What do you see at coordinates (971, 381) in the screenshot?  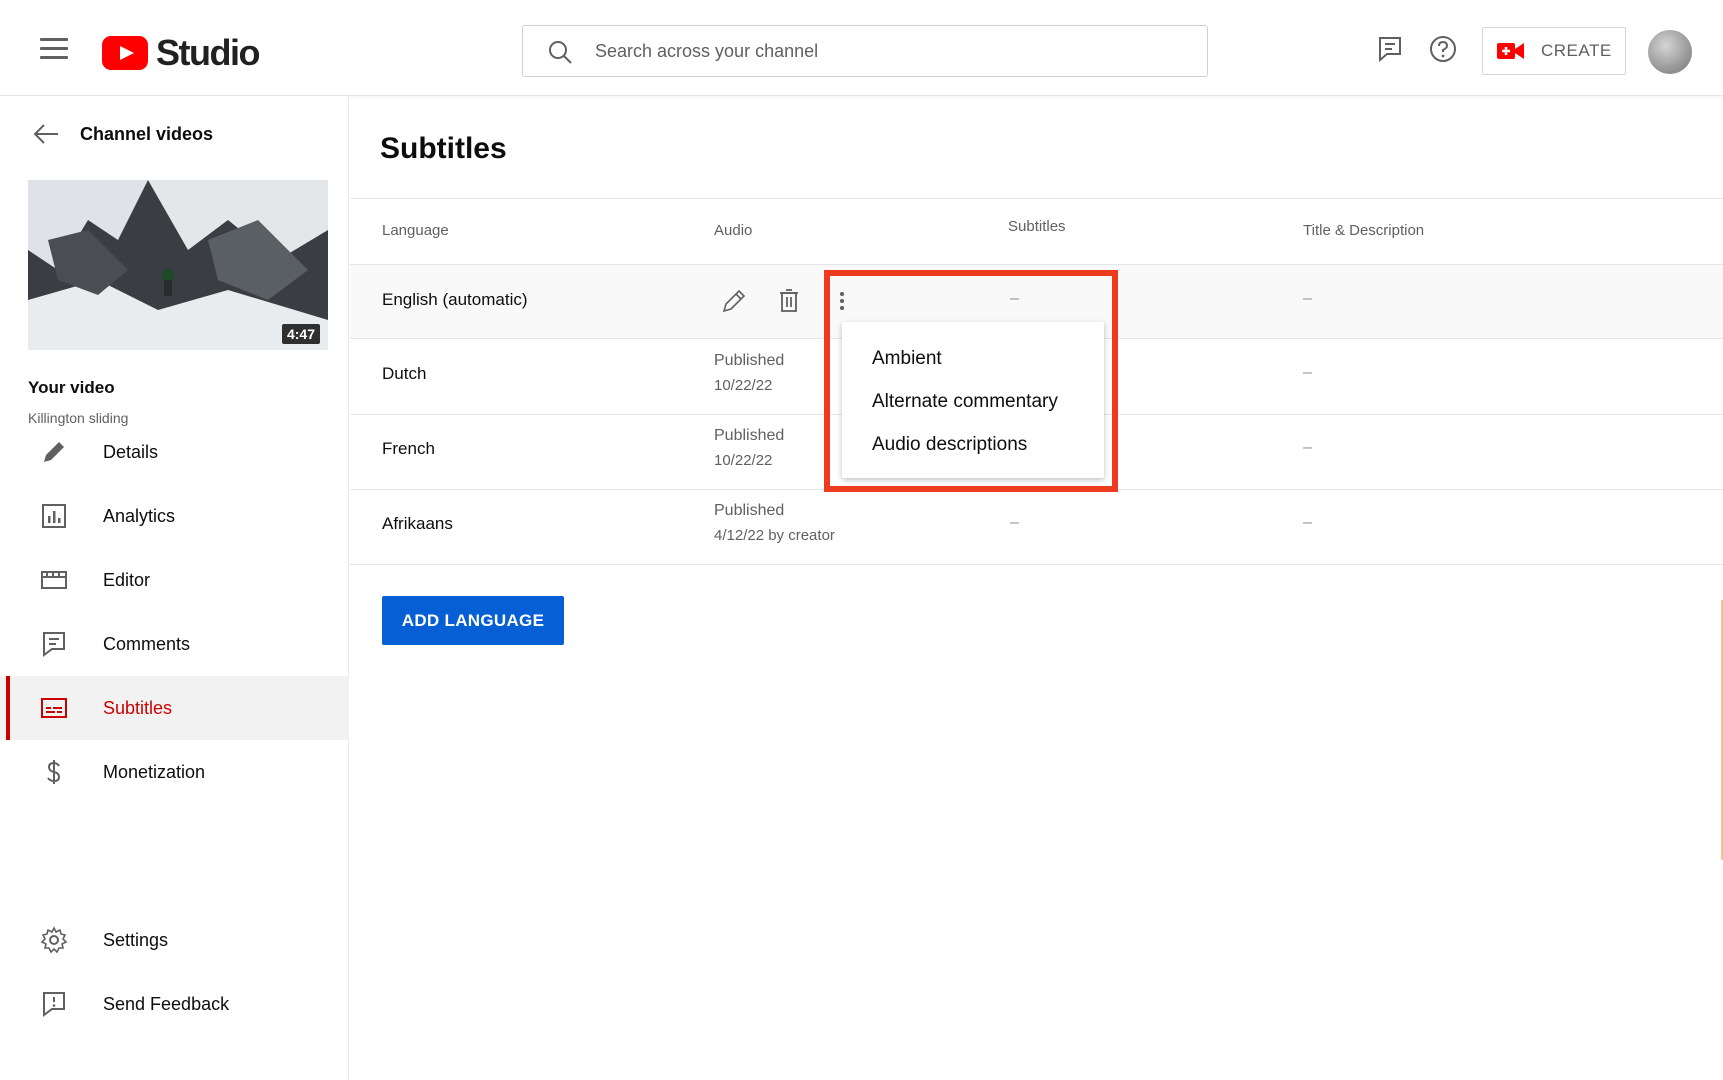 I see `highlight-box` at bounding box center [971, 381].